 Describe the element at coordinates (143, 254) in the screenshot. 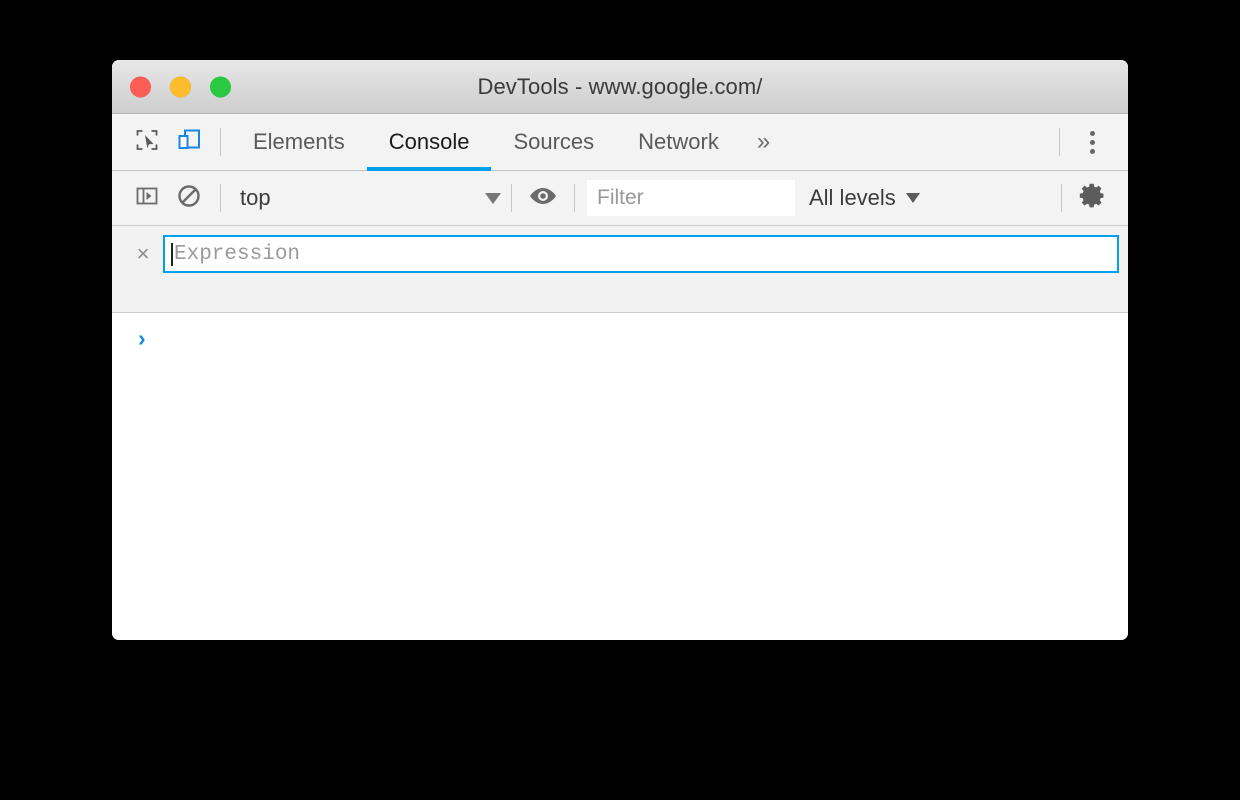

I see `remove-live-expression-button: ×` at that location.